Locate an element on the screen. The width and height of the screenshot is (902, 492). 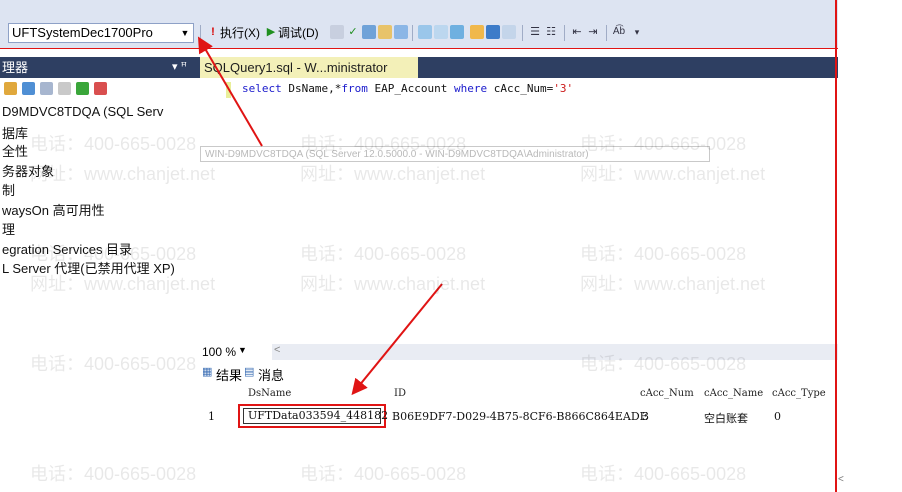
tree-item-security: 全性 is located at coordinates (15, 150).